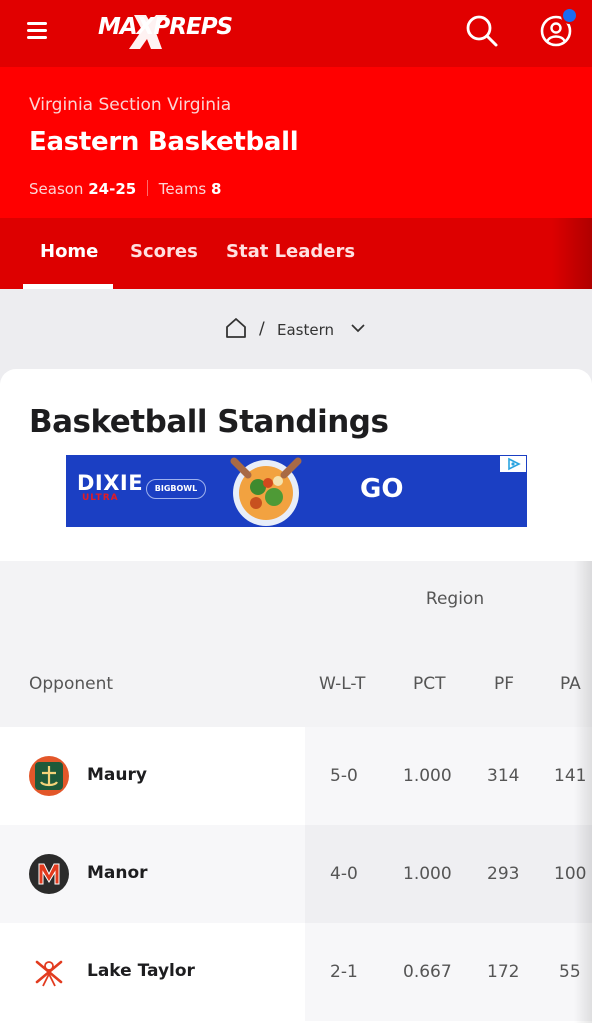 This screenshot has height=1023, width=592. Describe the element at coordinates (344, 776) in the screenshot. I see `cell-wlt: 5-0` at that location.